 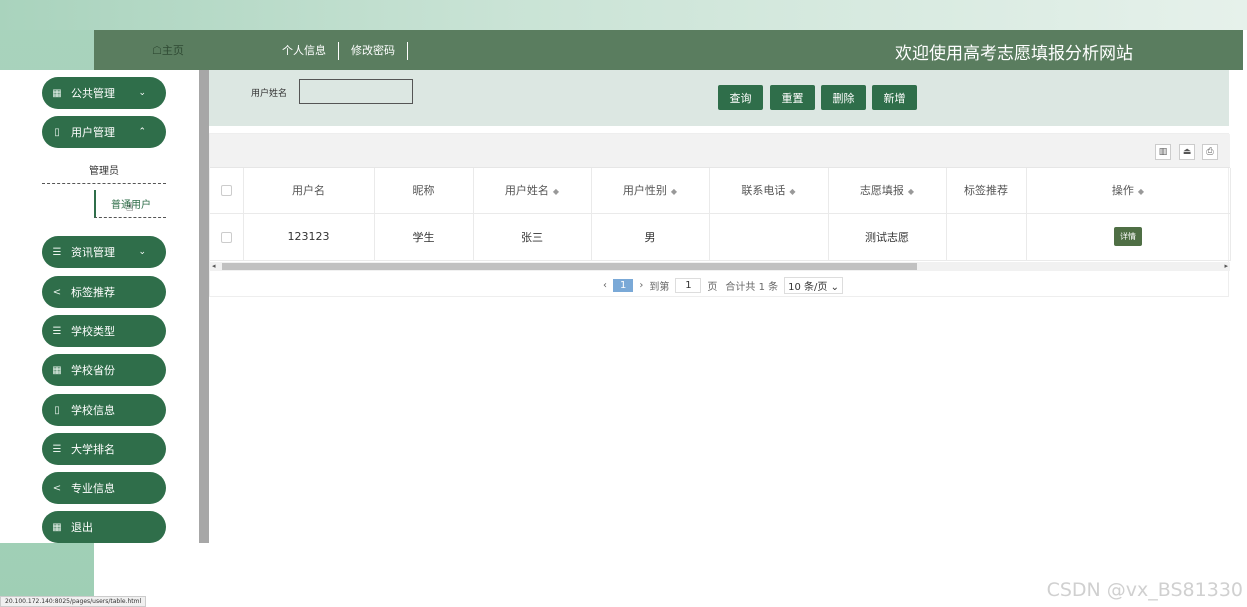 What do you see at coordinates (569, 266) in the screenshot?
I see `scroll-thumb` at bounding box center [569, 266].